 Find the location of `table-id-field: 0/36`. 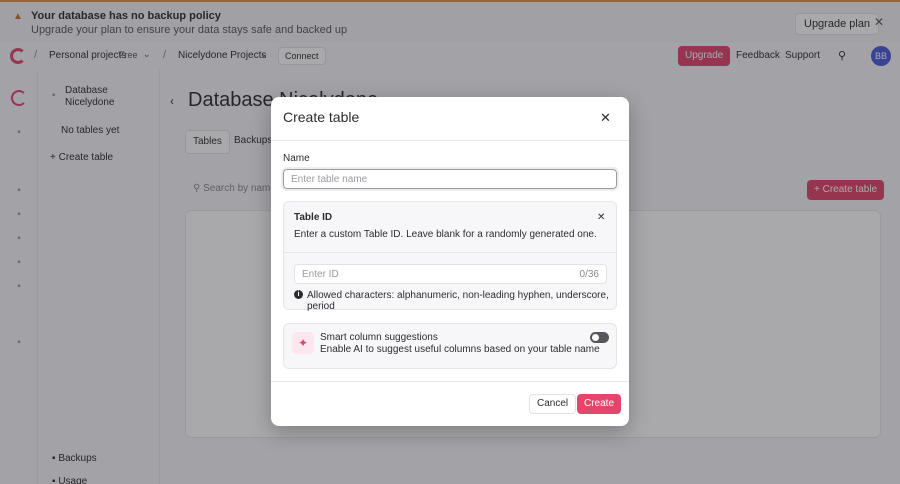

table-id-field: 0/36 is located at coordinates (450, 274).